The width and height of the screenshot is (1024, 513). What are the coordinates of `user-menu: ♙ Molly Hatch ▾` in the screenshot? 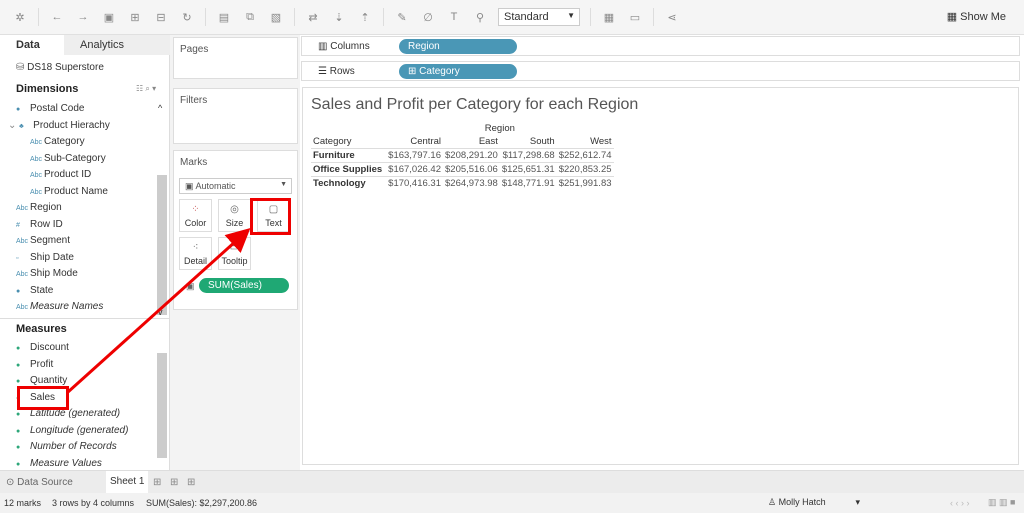 It's located at (814, 502).